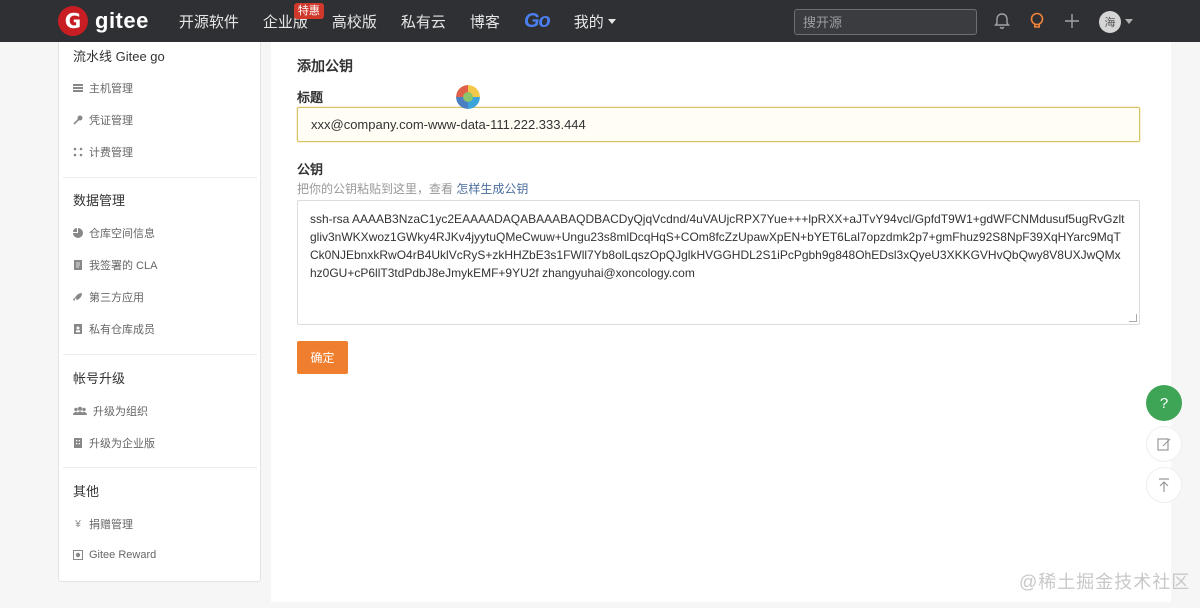 The width and height of the screenshot is (1200, 608). What do you see at coordinates (1002, 21) in the screenshot?
I see `bell-icon` at bounding box center [1002, 21].